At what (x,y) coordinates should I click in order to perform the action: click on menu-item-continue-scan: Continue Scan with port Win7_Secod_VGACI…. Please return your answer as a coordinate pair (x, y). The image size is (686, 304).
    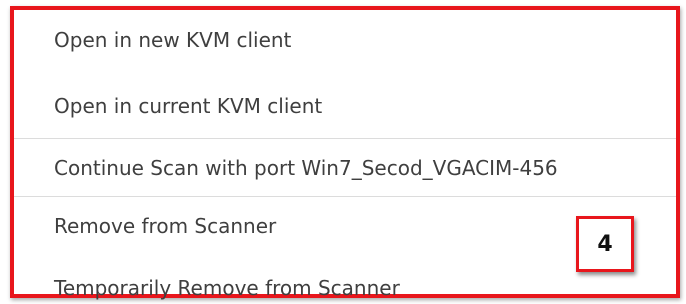
    Looking at the image, I should click on (345, 168).